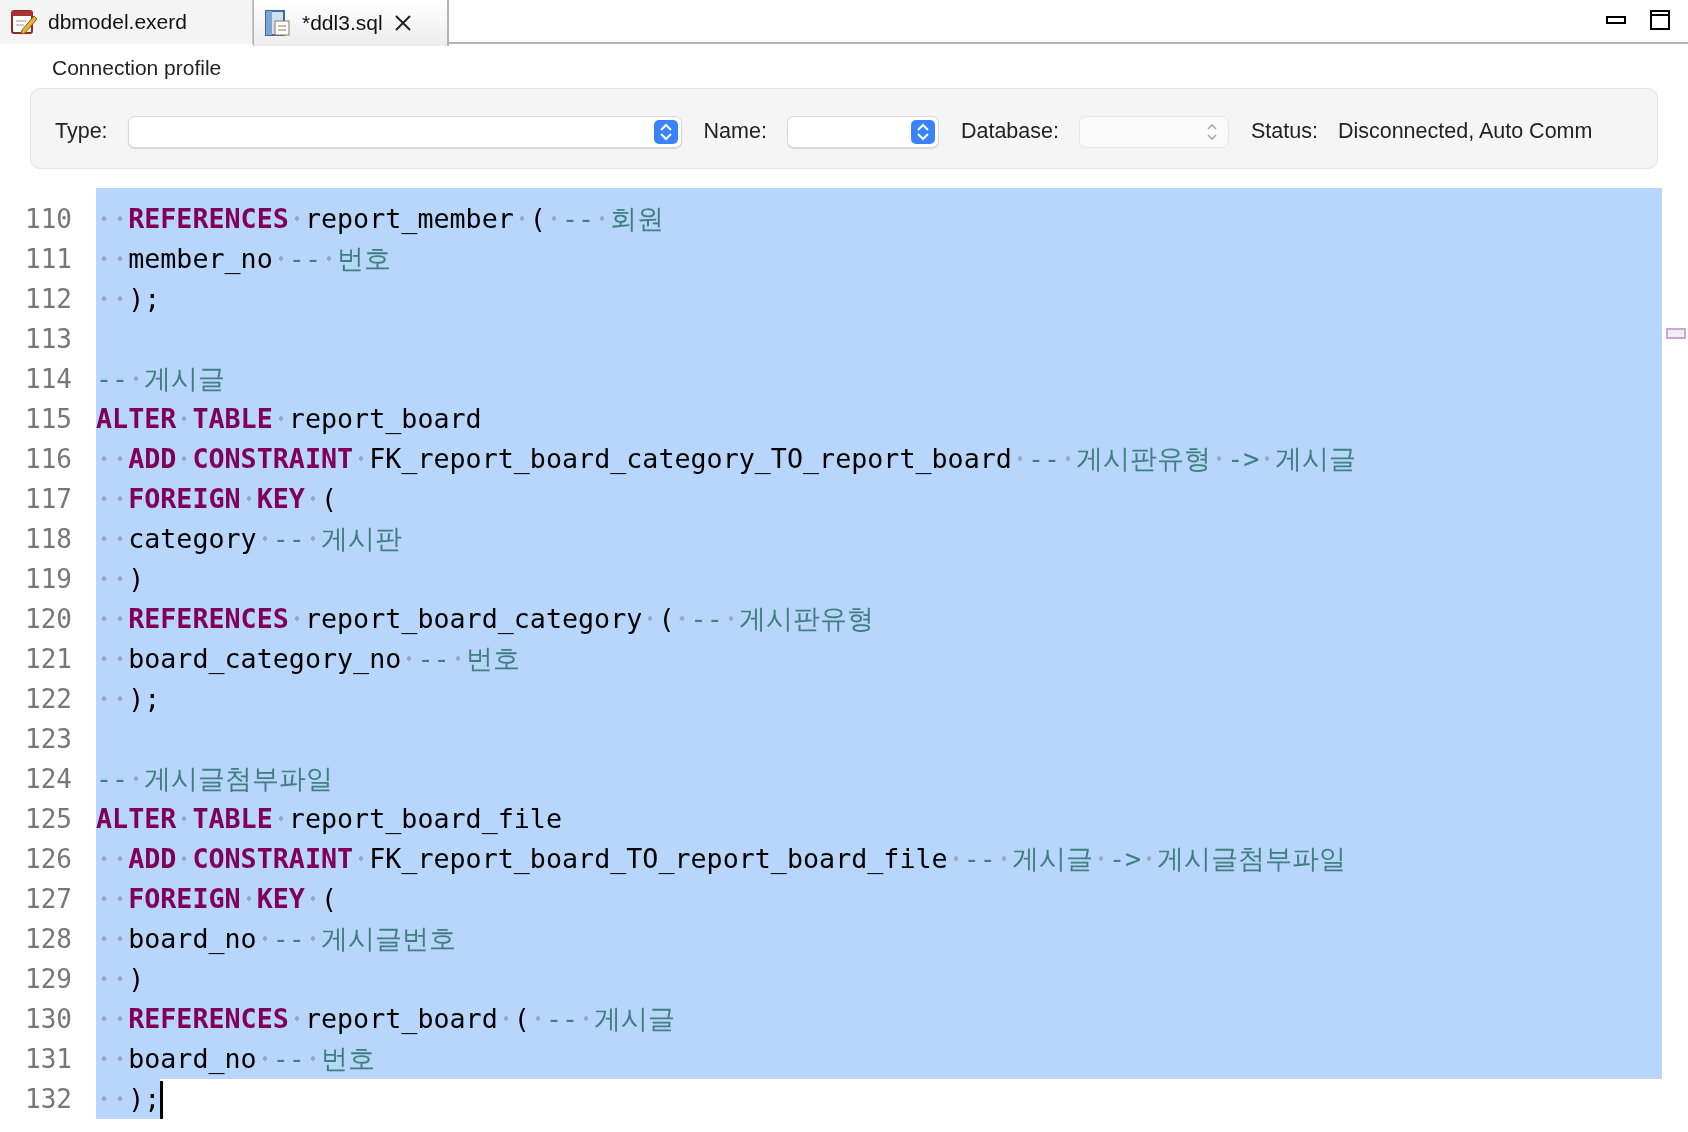  I want to click on notepad-pencil-icon, so click(24, 22).